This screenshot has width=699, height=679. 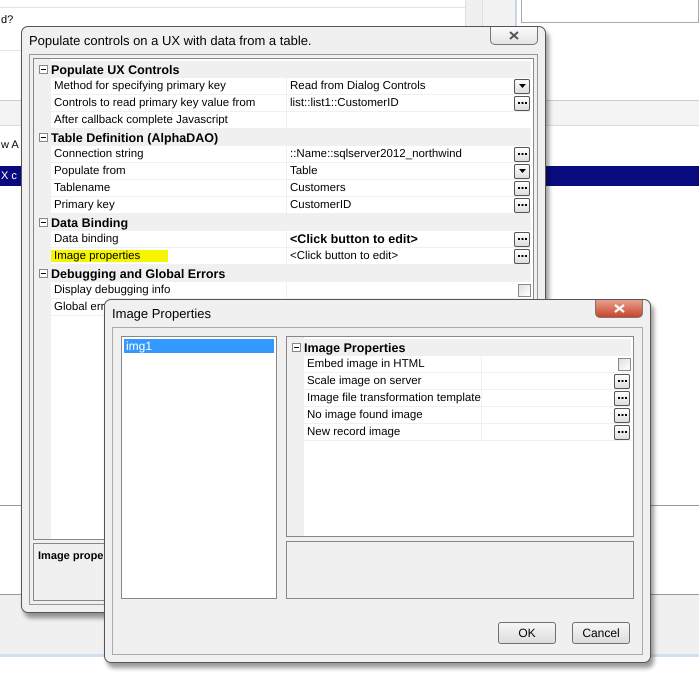 I want to click on description-title: Image prope, so click(x=71, y=556).